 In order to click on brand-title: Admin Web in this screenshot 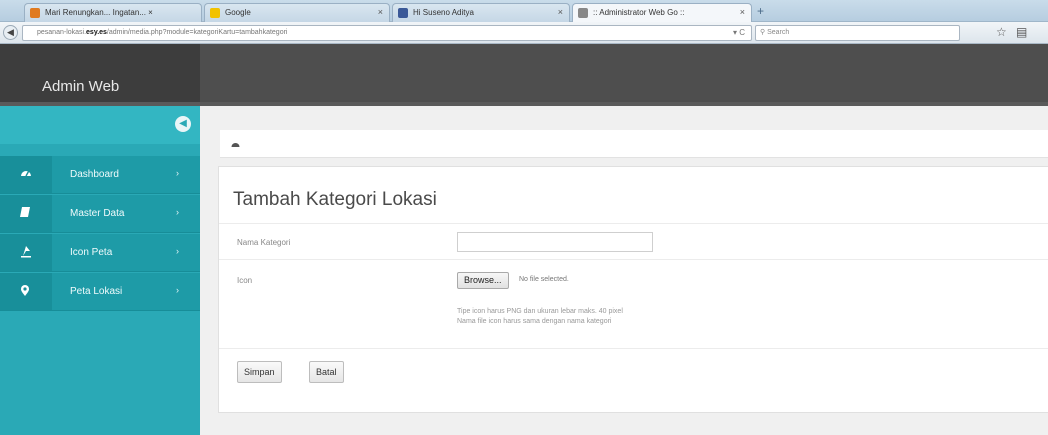, I will do `click(80, 86)`.